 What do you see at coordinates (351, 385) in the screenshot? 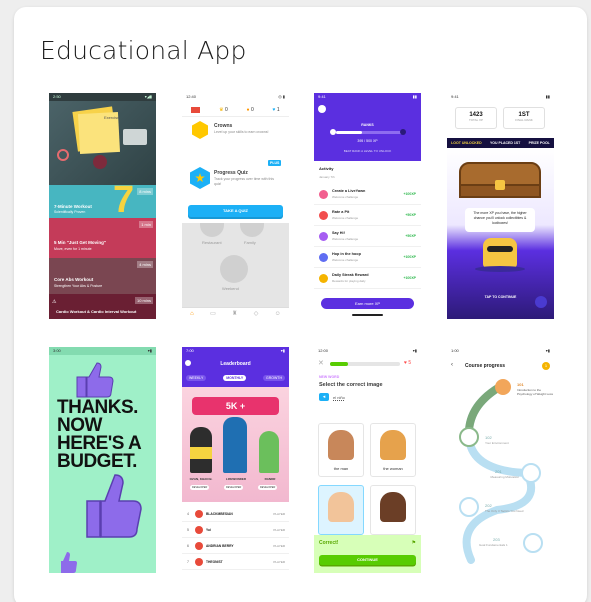
I see `question: Select the correct image` at bounding box center [351, 385].